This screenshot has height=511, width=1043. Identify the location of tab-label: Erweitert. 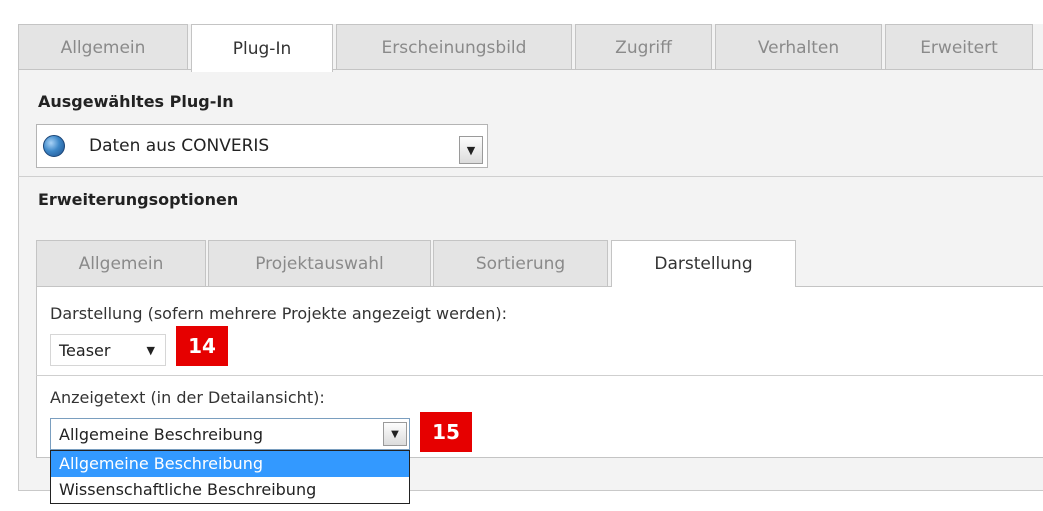
(959, 47).